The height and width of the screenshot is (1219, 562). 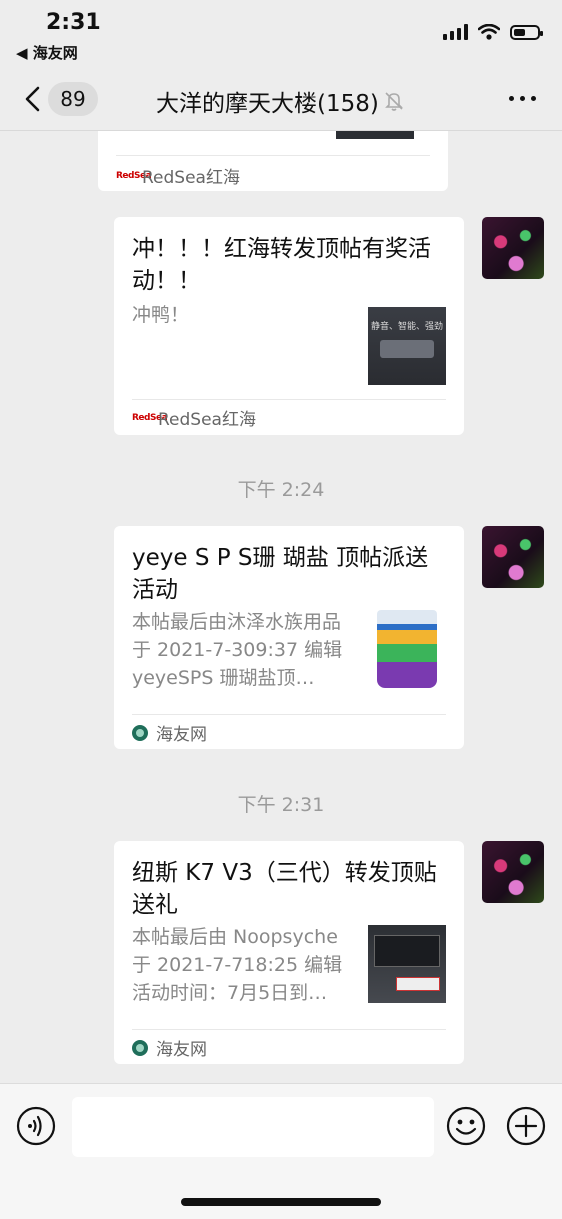 What do you see at coordinates (407, 951) in the screenshot?
I see `device-screen-image` at bounding box center [407, 951].